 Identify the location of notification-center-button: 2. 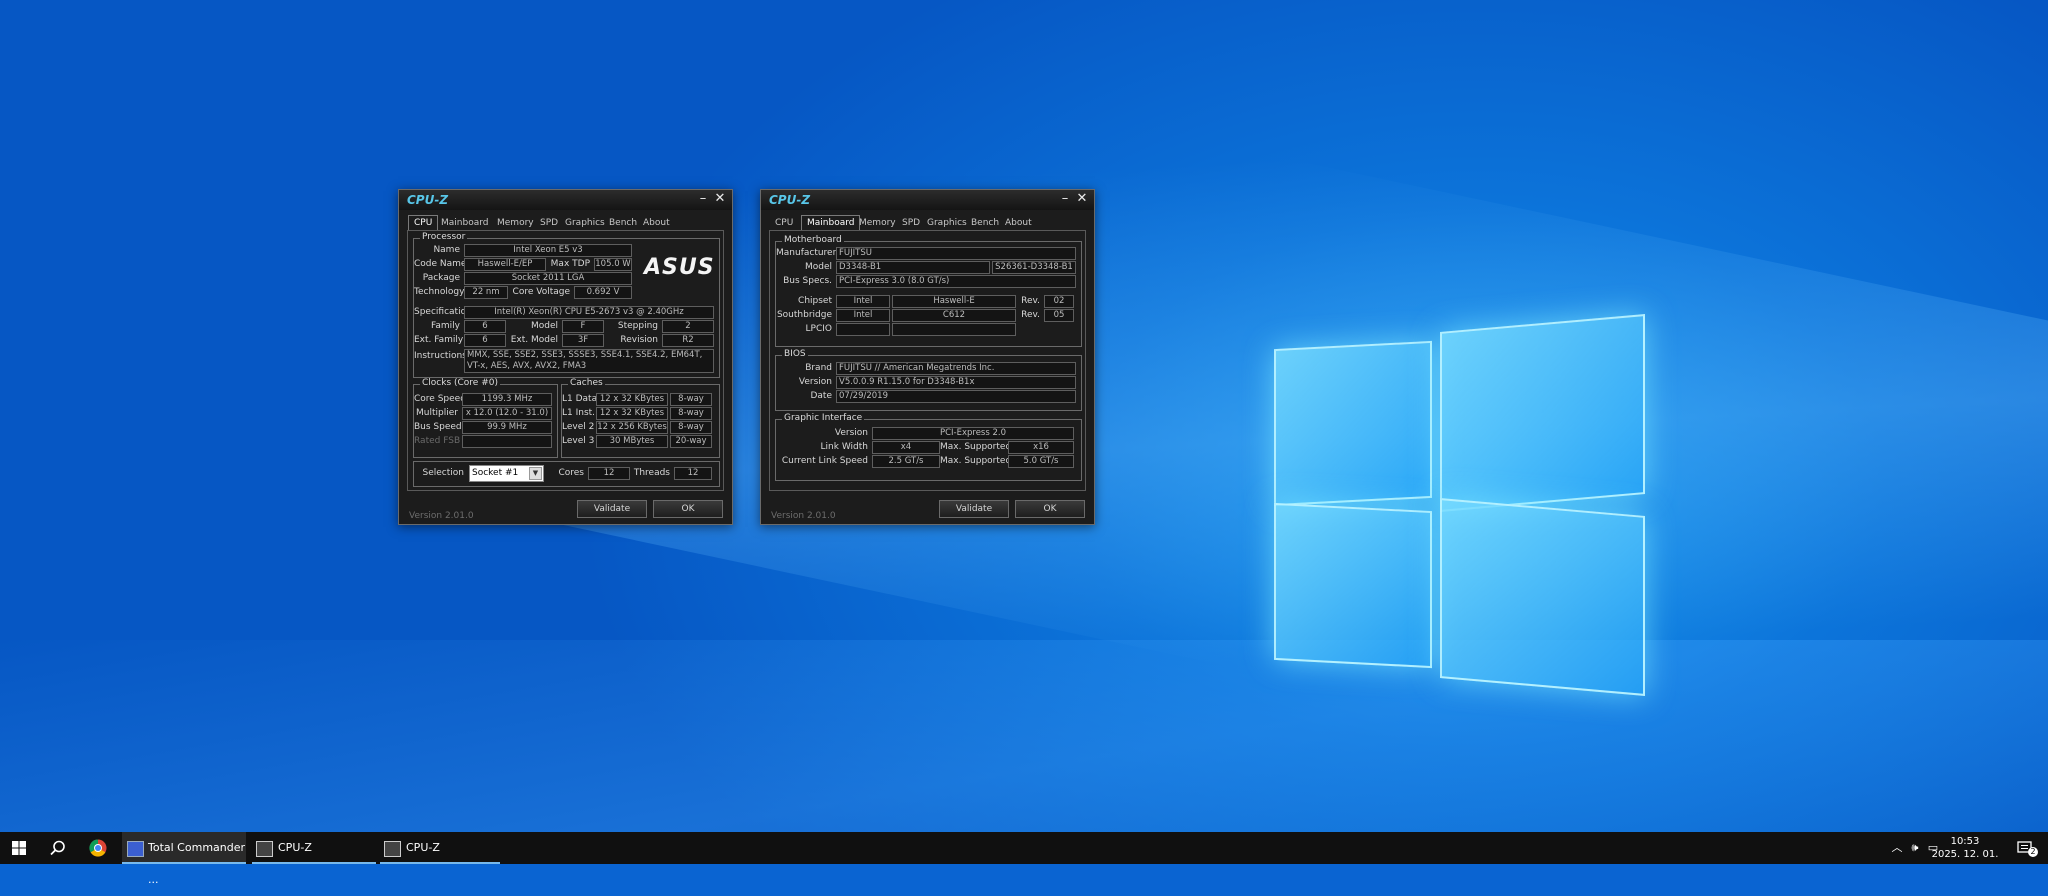
(2025, 848).